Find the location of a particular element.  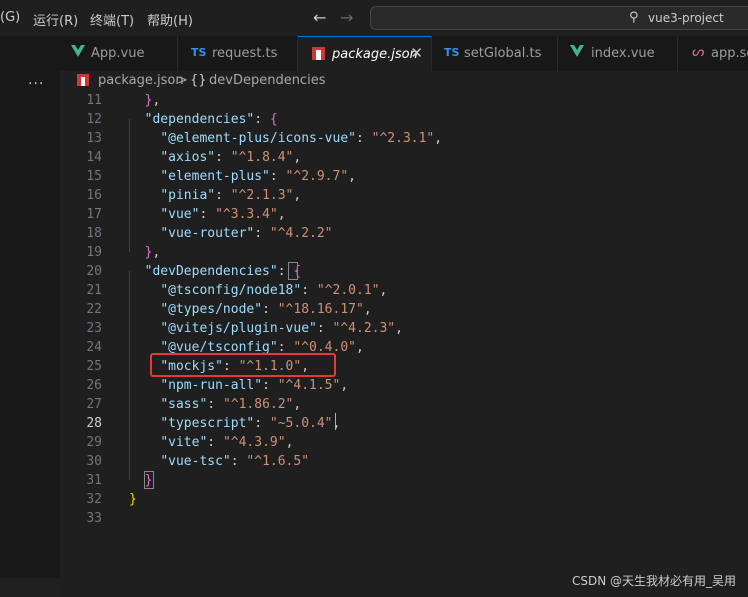

code-text: "element-plus": "^2.9.7", is located at coordinates (258, 176).